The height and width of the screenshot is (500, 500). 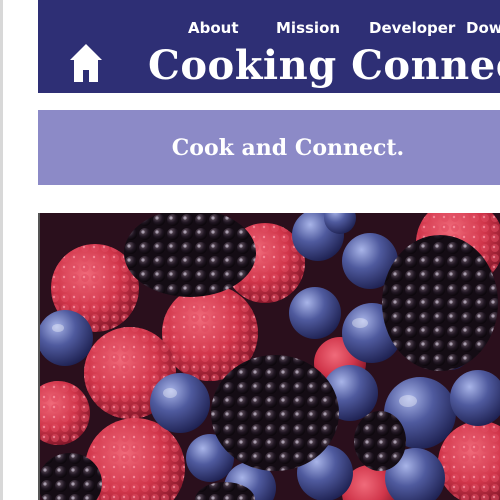 What do you see at coordinates (483, 28) in the screenshot?
I see `nav-link-download: Down` at bounding box center [483, 28].